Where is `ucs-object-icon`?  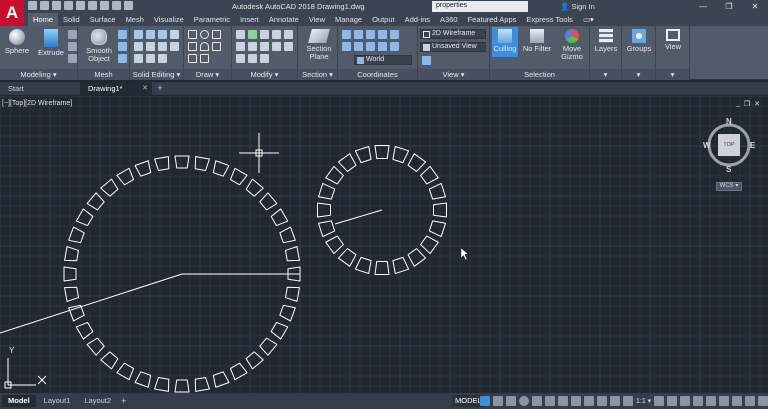
ucs-object-icon is located at coordinates (358, 46).